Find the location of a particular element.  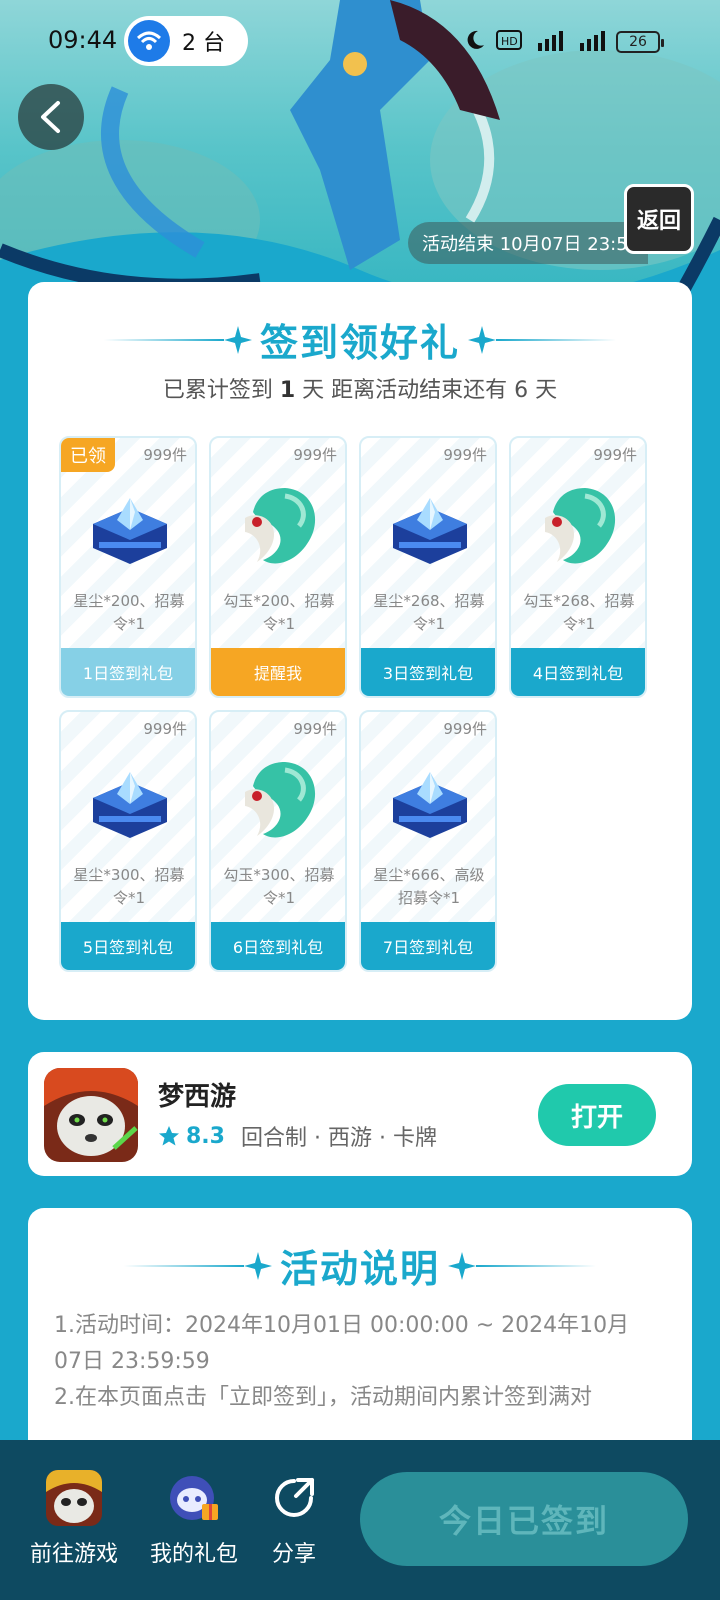

hd-icon: HD is located at coordinates (509, 42).